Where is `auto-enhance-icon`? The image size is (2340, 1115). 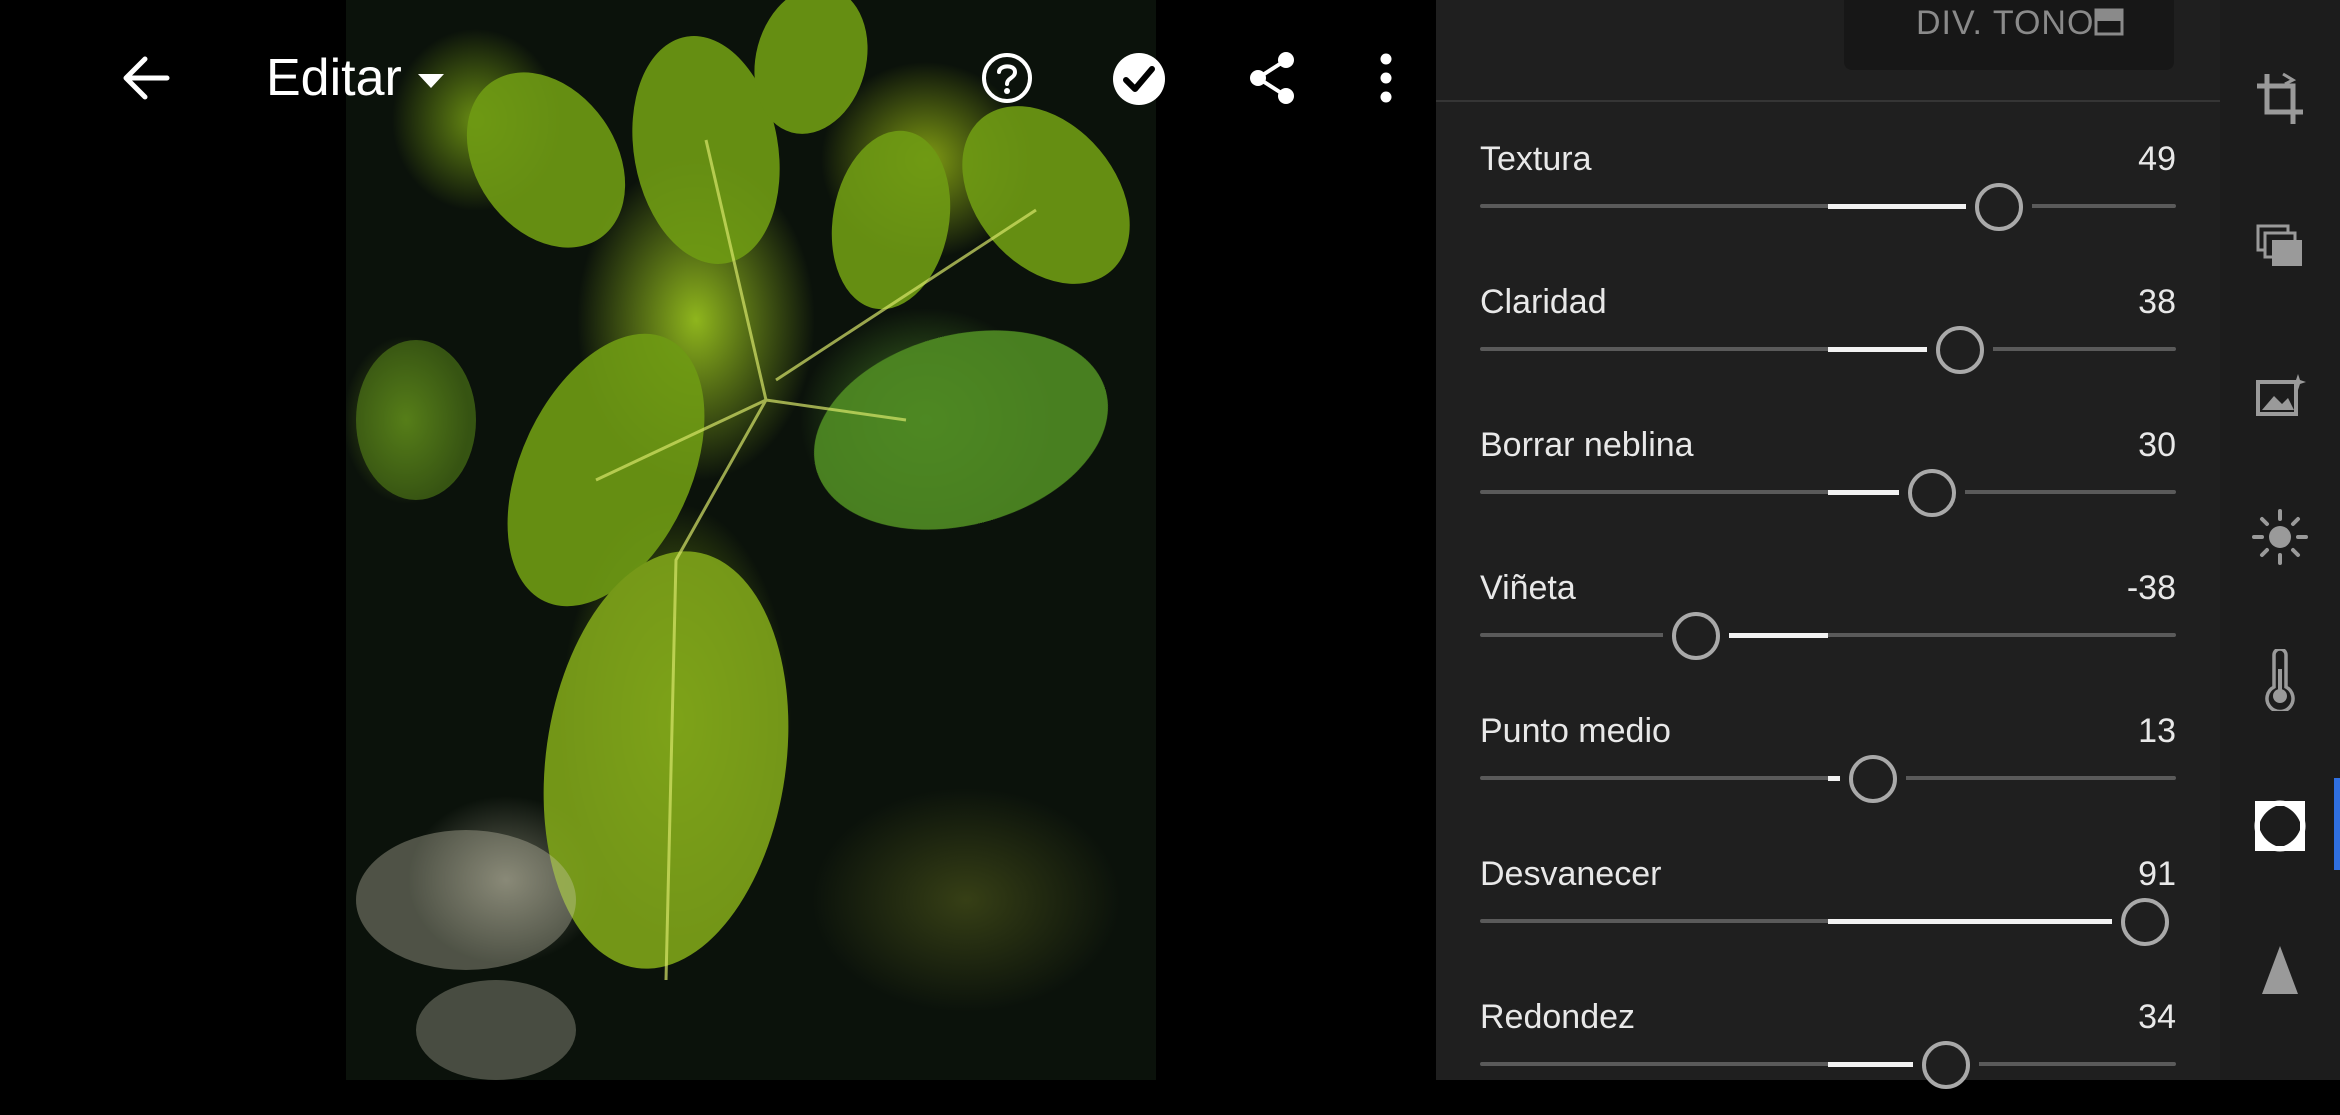 auto-enhance-icon is located at coordinates (2281, 395).